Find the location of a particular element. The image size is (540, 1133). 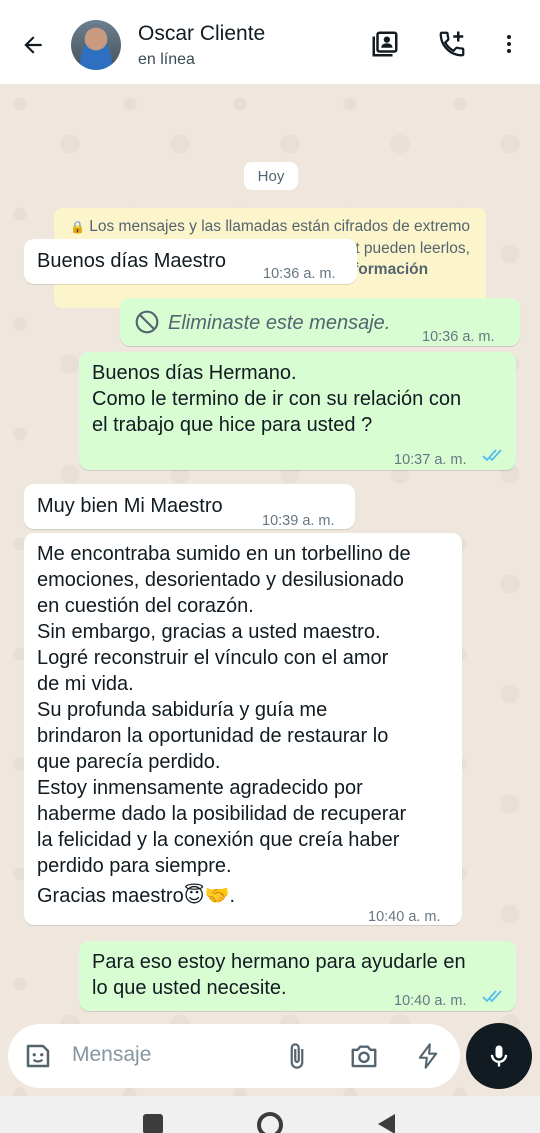

back-arrow-icon is located at coordinates (33, 45).